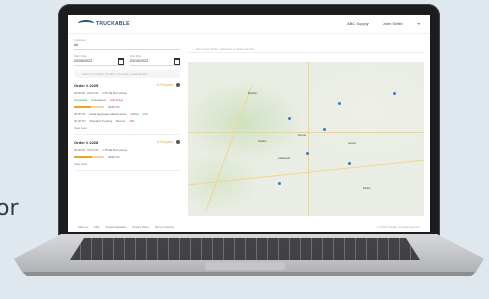 This screenshot has width=489, height=299. I want to click on end-date-value: 03/15/2023, so click(139, 61).